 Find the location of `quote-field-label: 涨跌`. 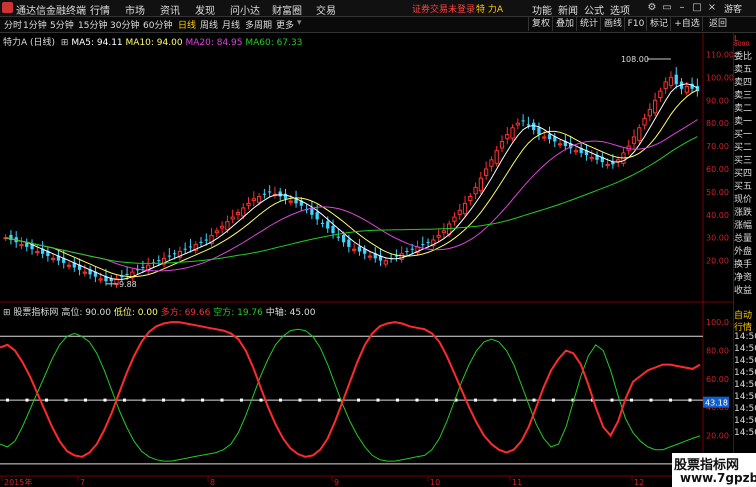

quote-field-label: 涨跌 is located at coordinates (743, 213).